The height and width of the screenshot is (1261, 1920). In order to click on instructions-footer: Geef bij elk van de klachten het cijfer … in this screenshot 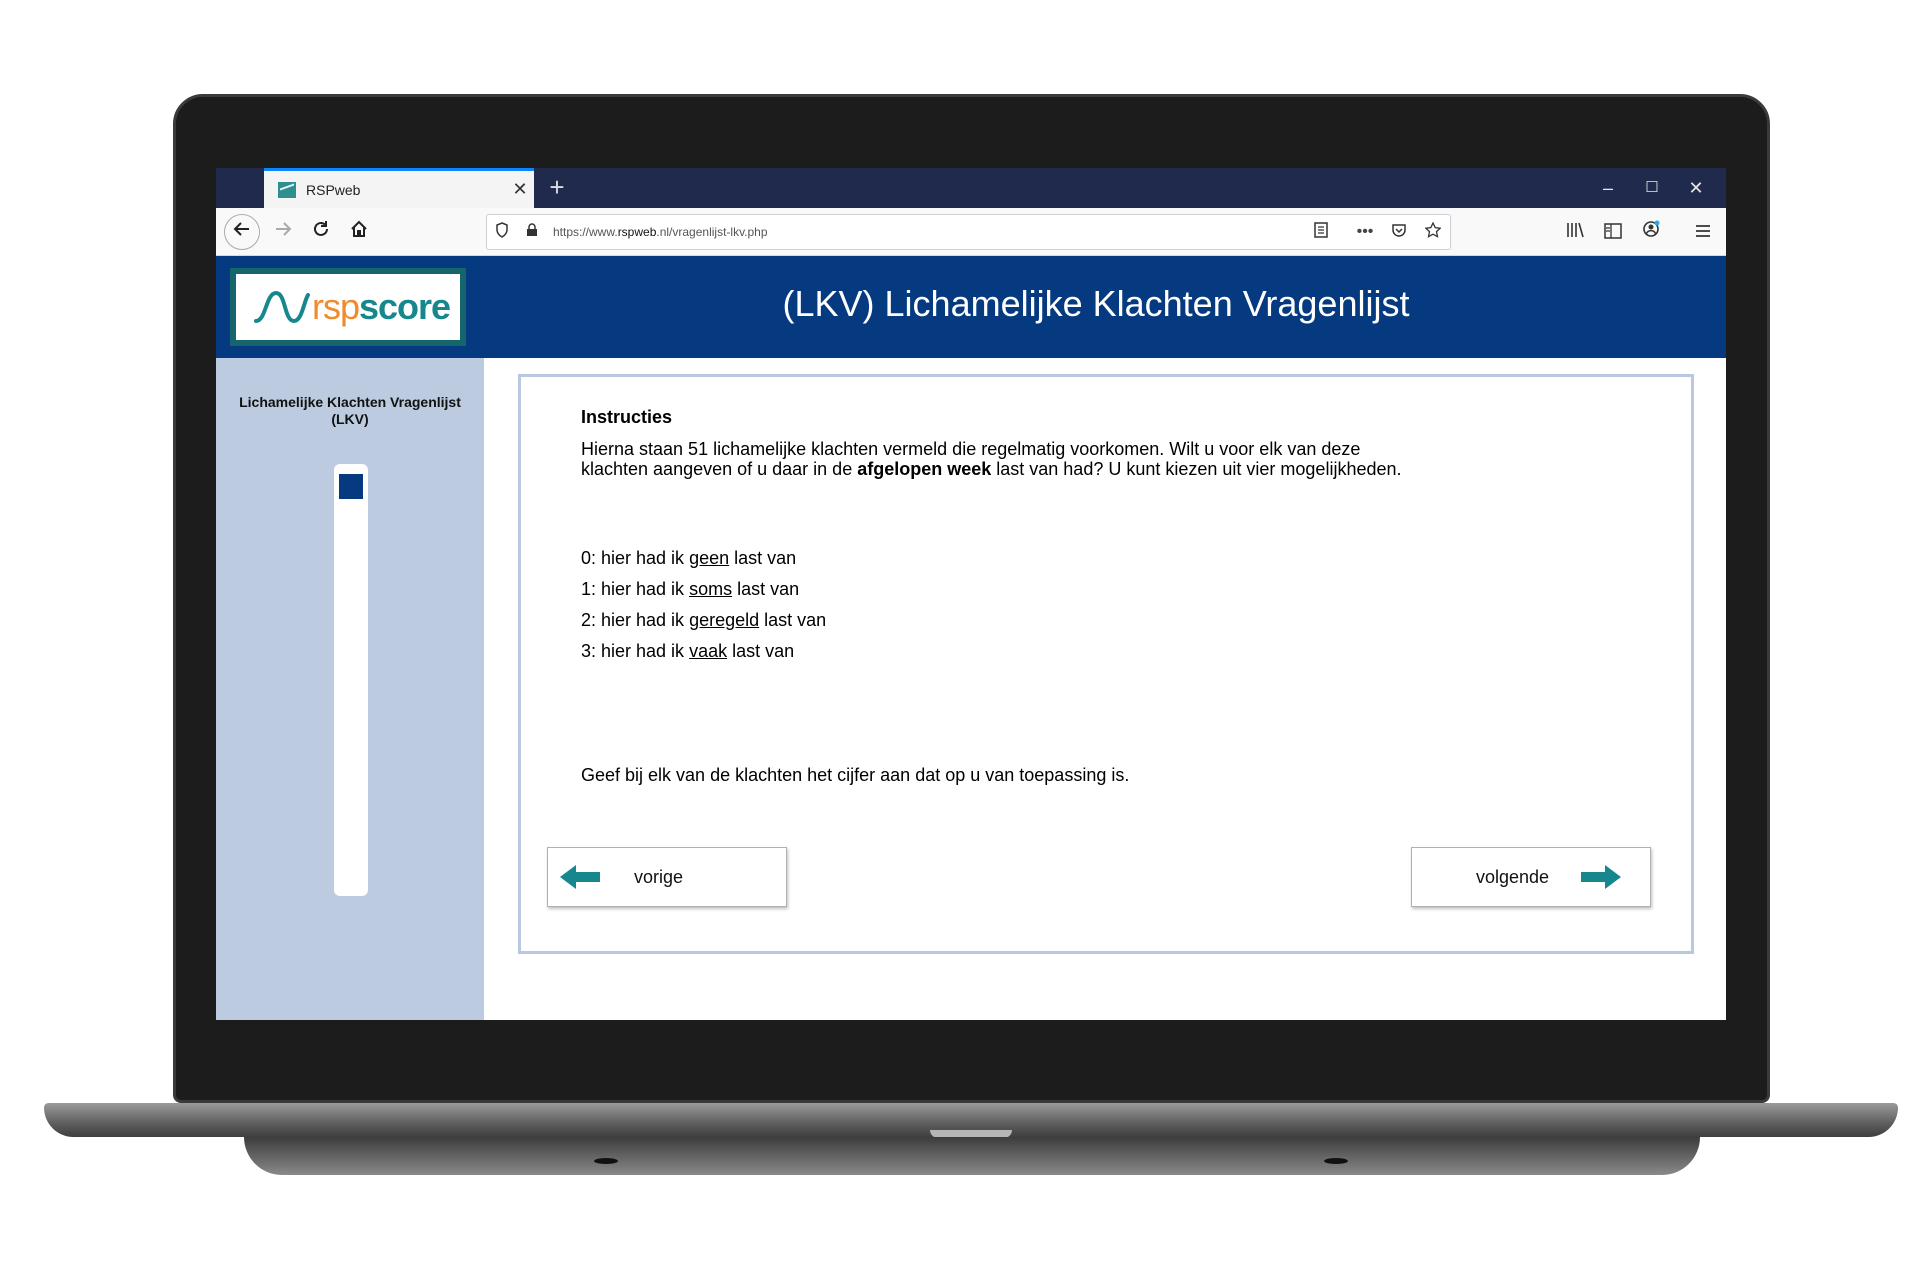, I will do `click(855, 775)`.